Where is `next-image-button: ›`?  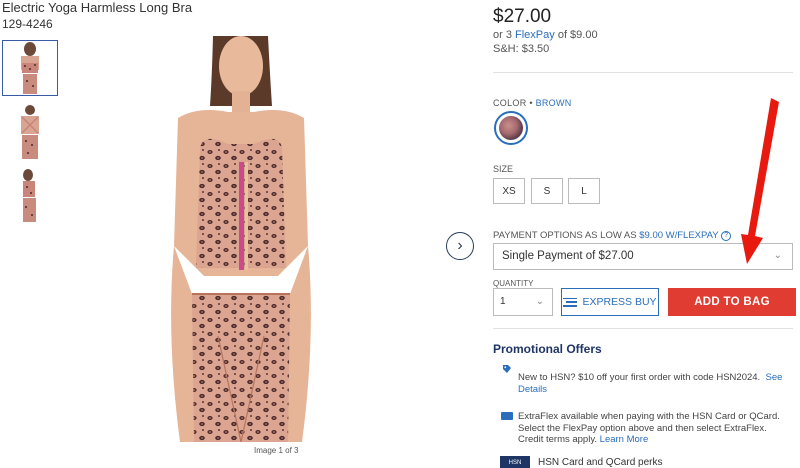 next-image-button: › is located at coordinates (460, 246).